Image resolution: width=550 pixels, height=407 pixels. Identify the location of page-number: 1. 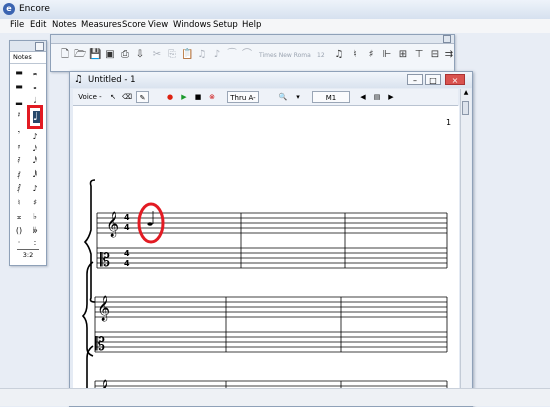
(449, 122).